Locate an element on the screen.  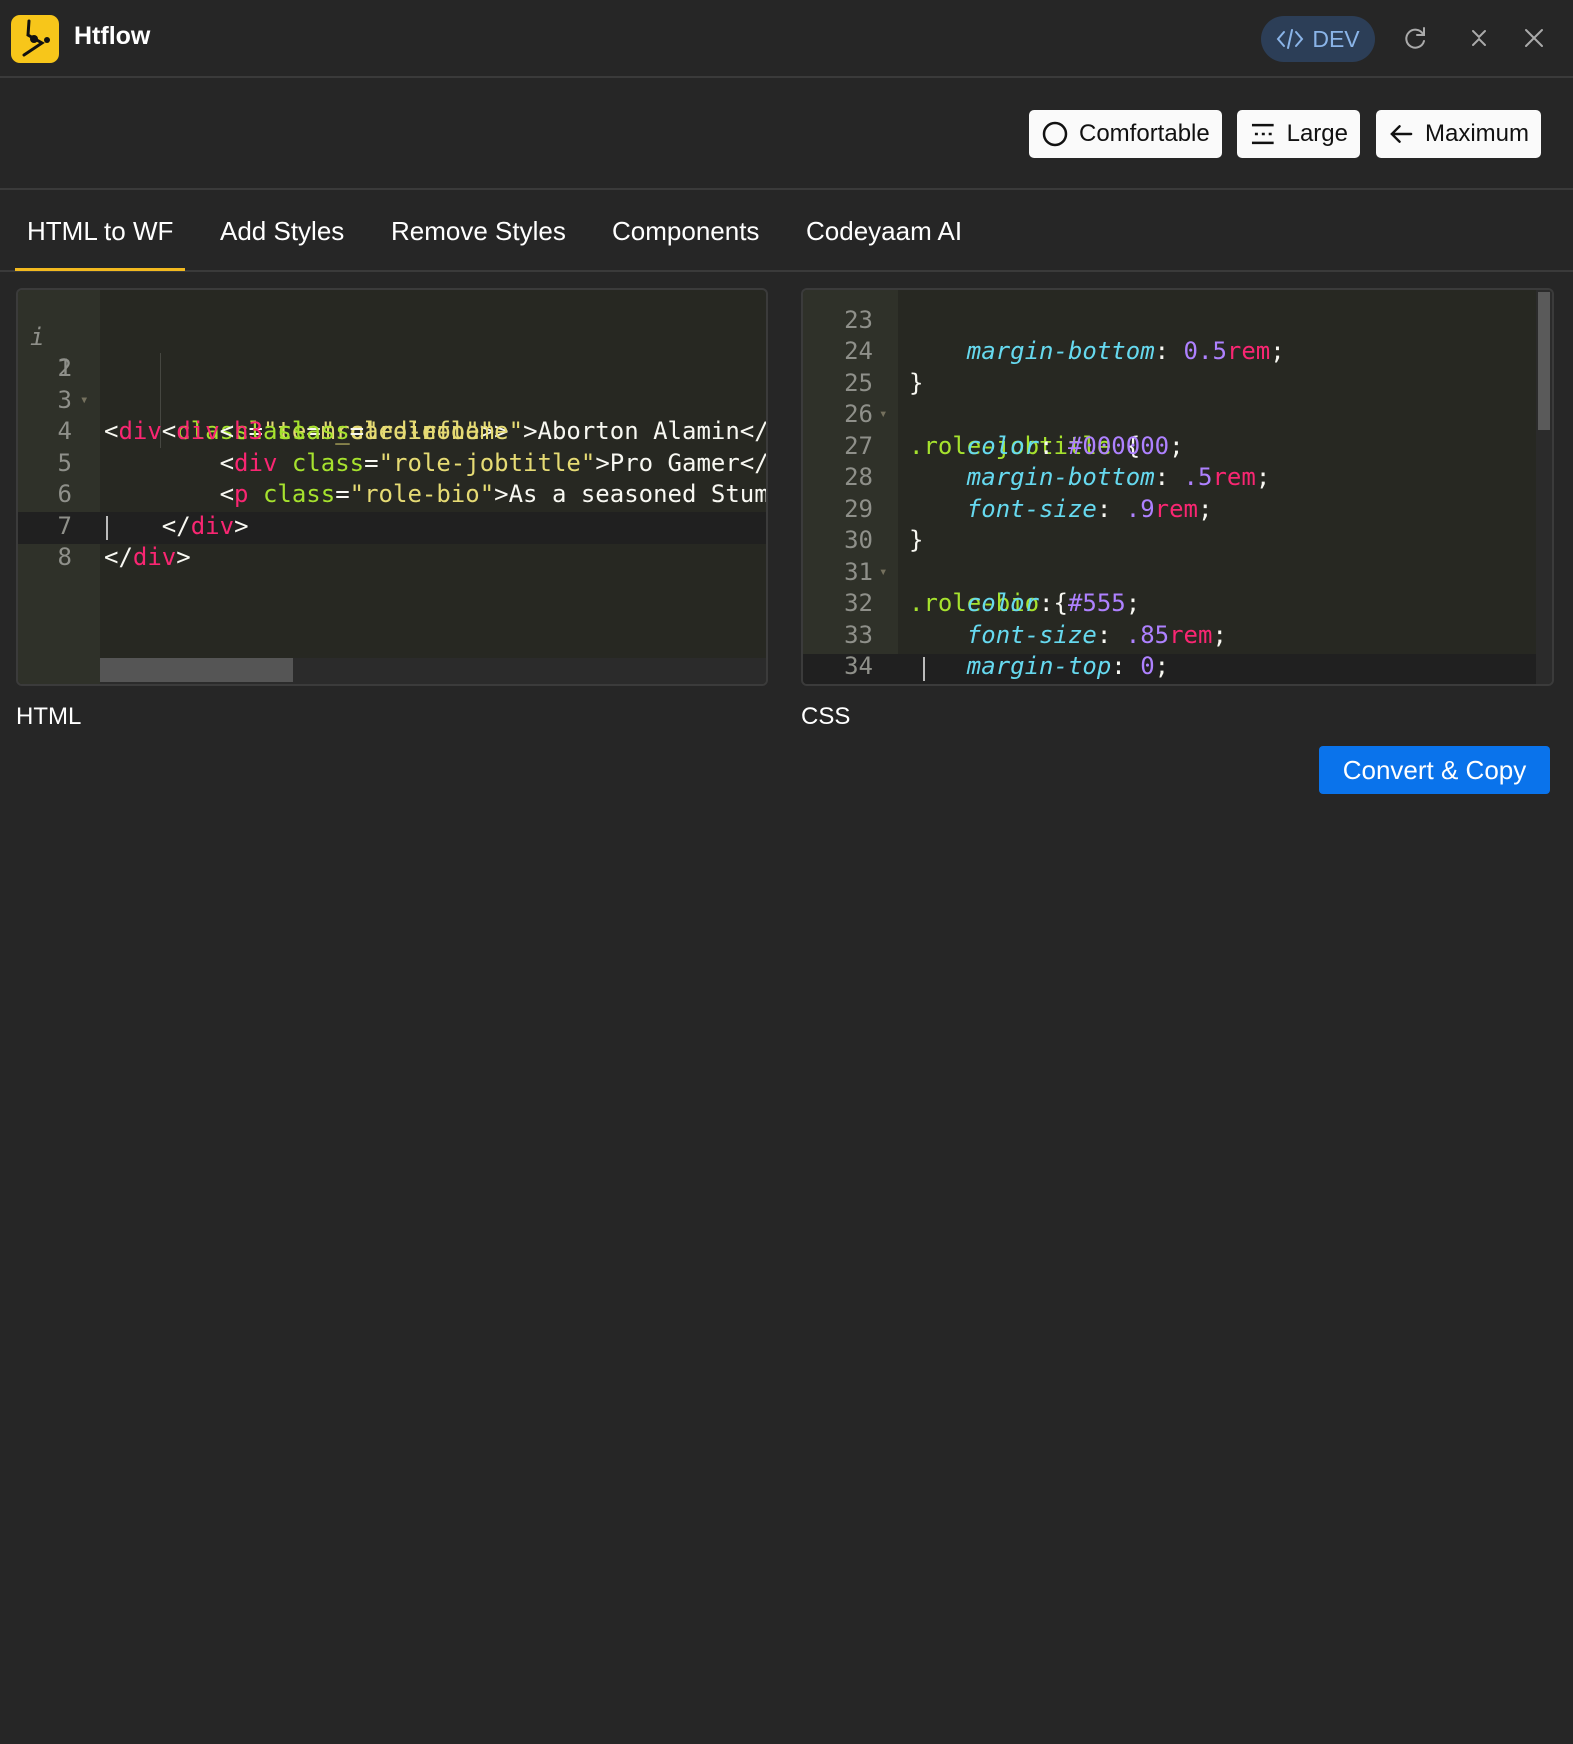
code-line: 34 margin-bottom: 0; is located at coordinates (1177, 652).